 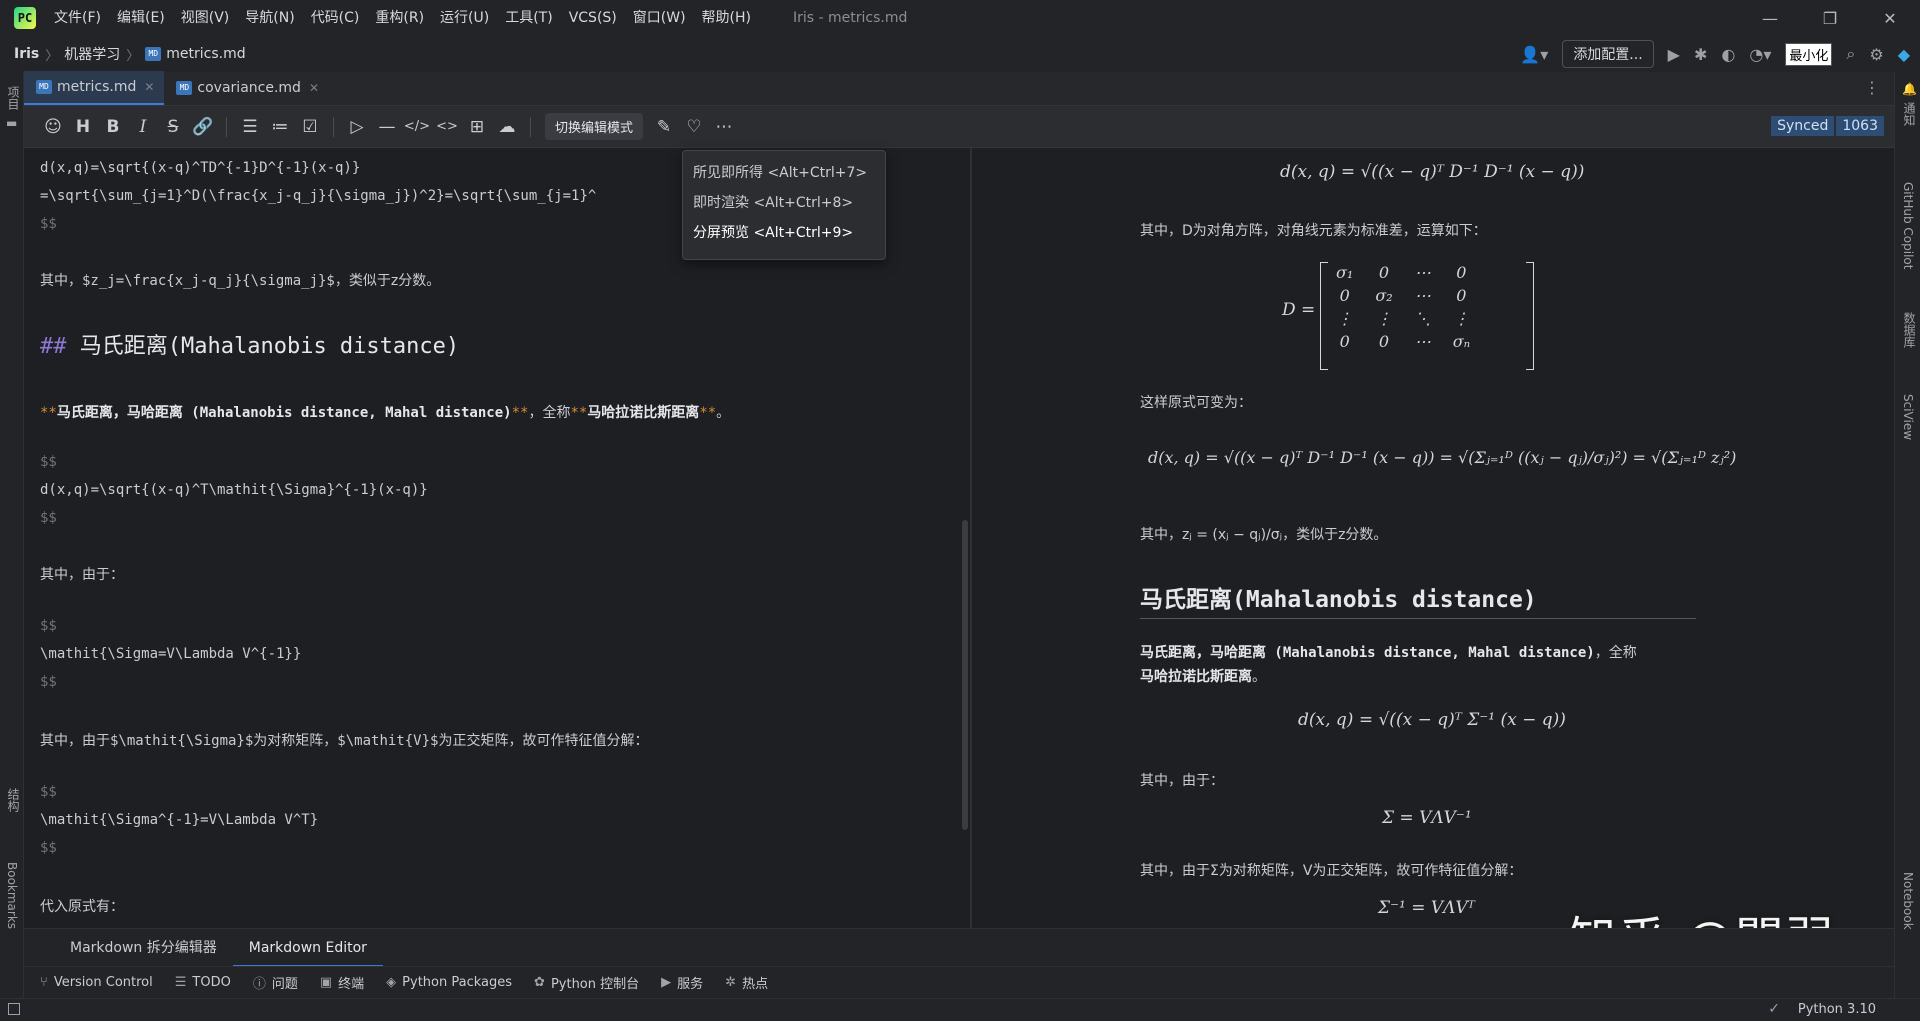 I want to click on quote-icon: ▷, so click(x=357, y=127).